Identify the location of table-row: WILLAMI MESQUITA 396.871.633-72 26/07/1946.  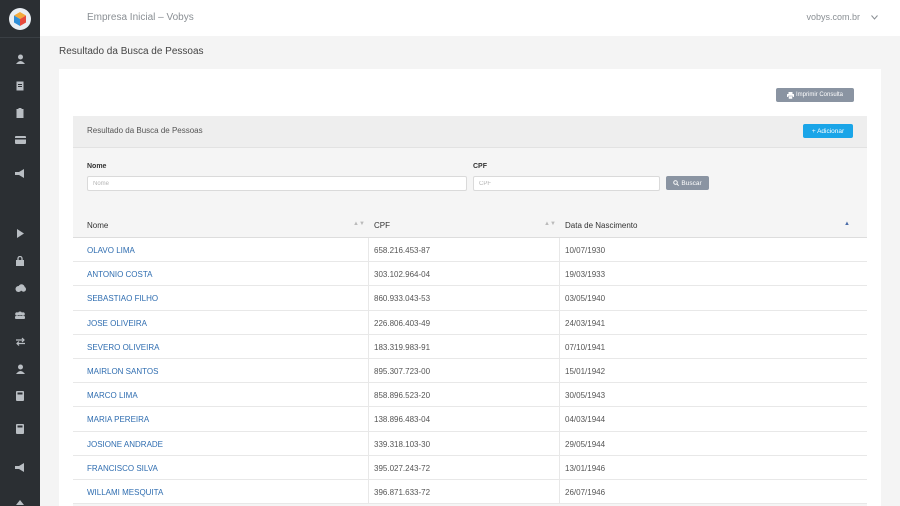
(470, 492).